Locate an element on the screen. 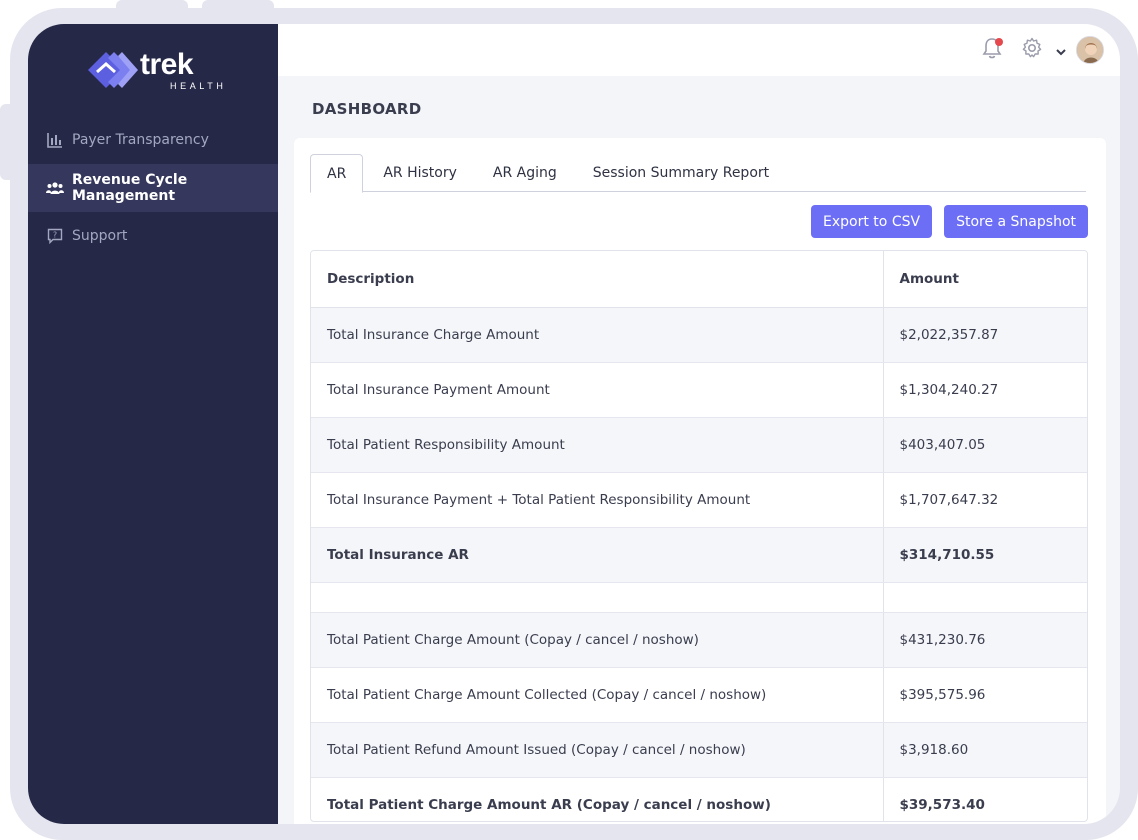 The image size is (1138, 840). avatar is located at coordinates (1090, 50).